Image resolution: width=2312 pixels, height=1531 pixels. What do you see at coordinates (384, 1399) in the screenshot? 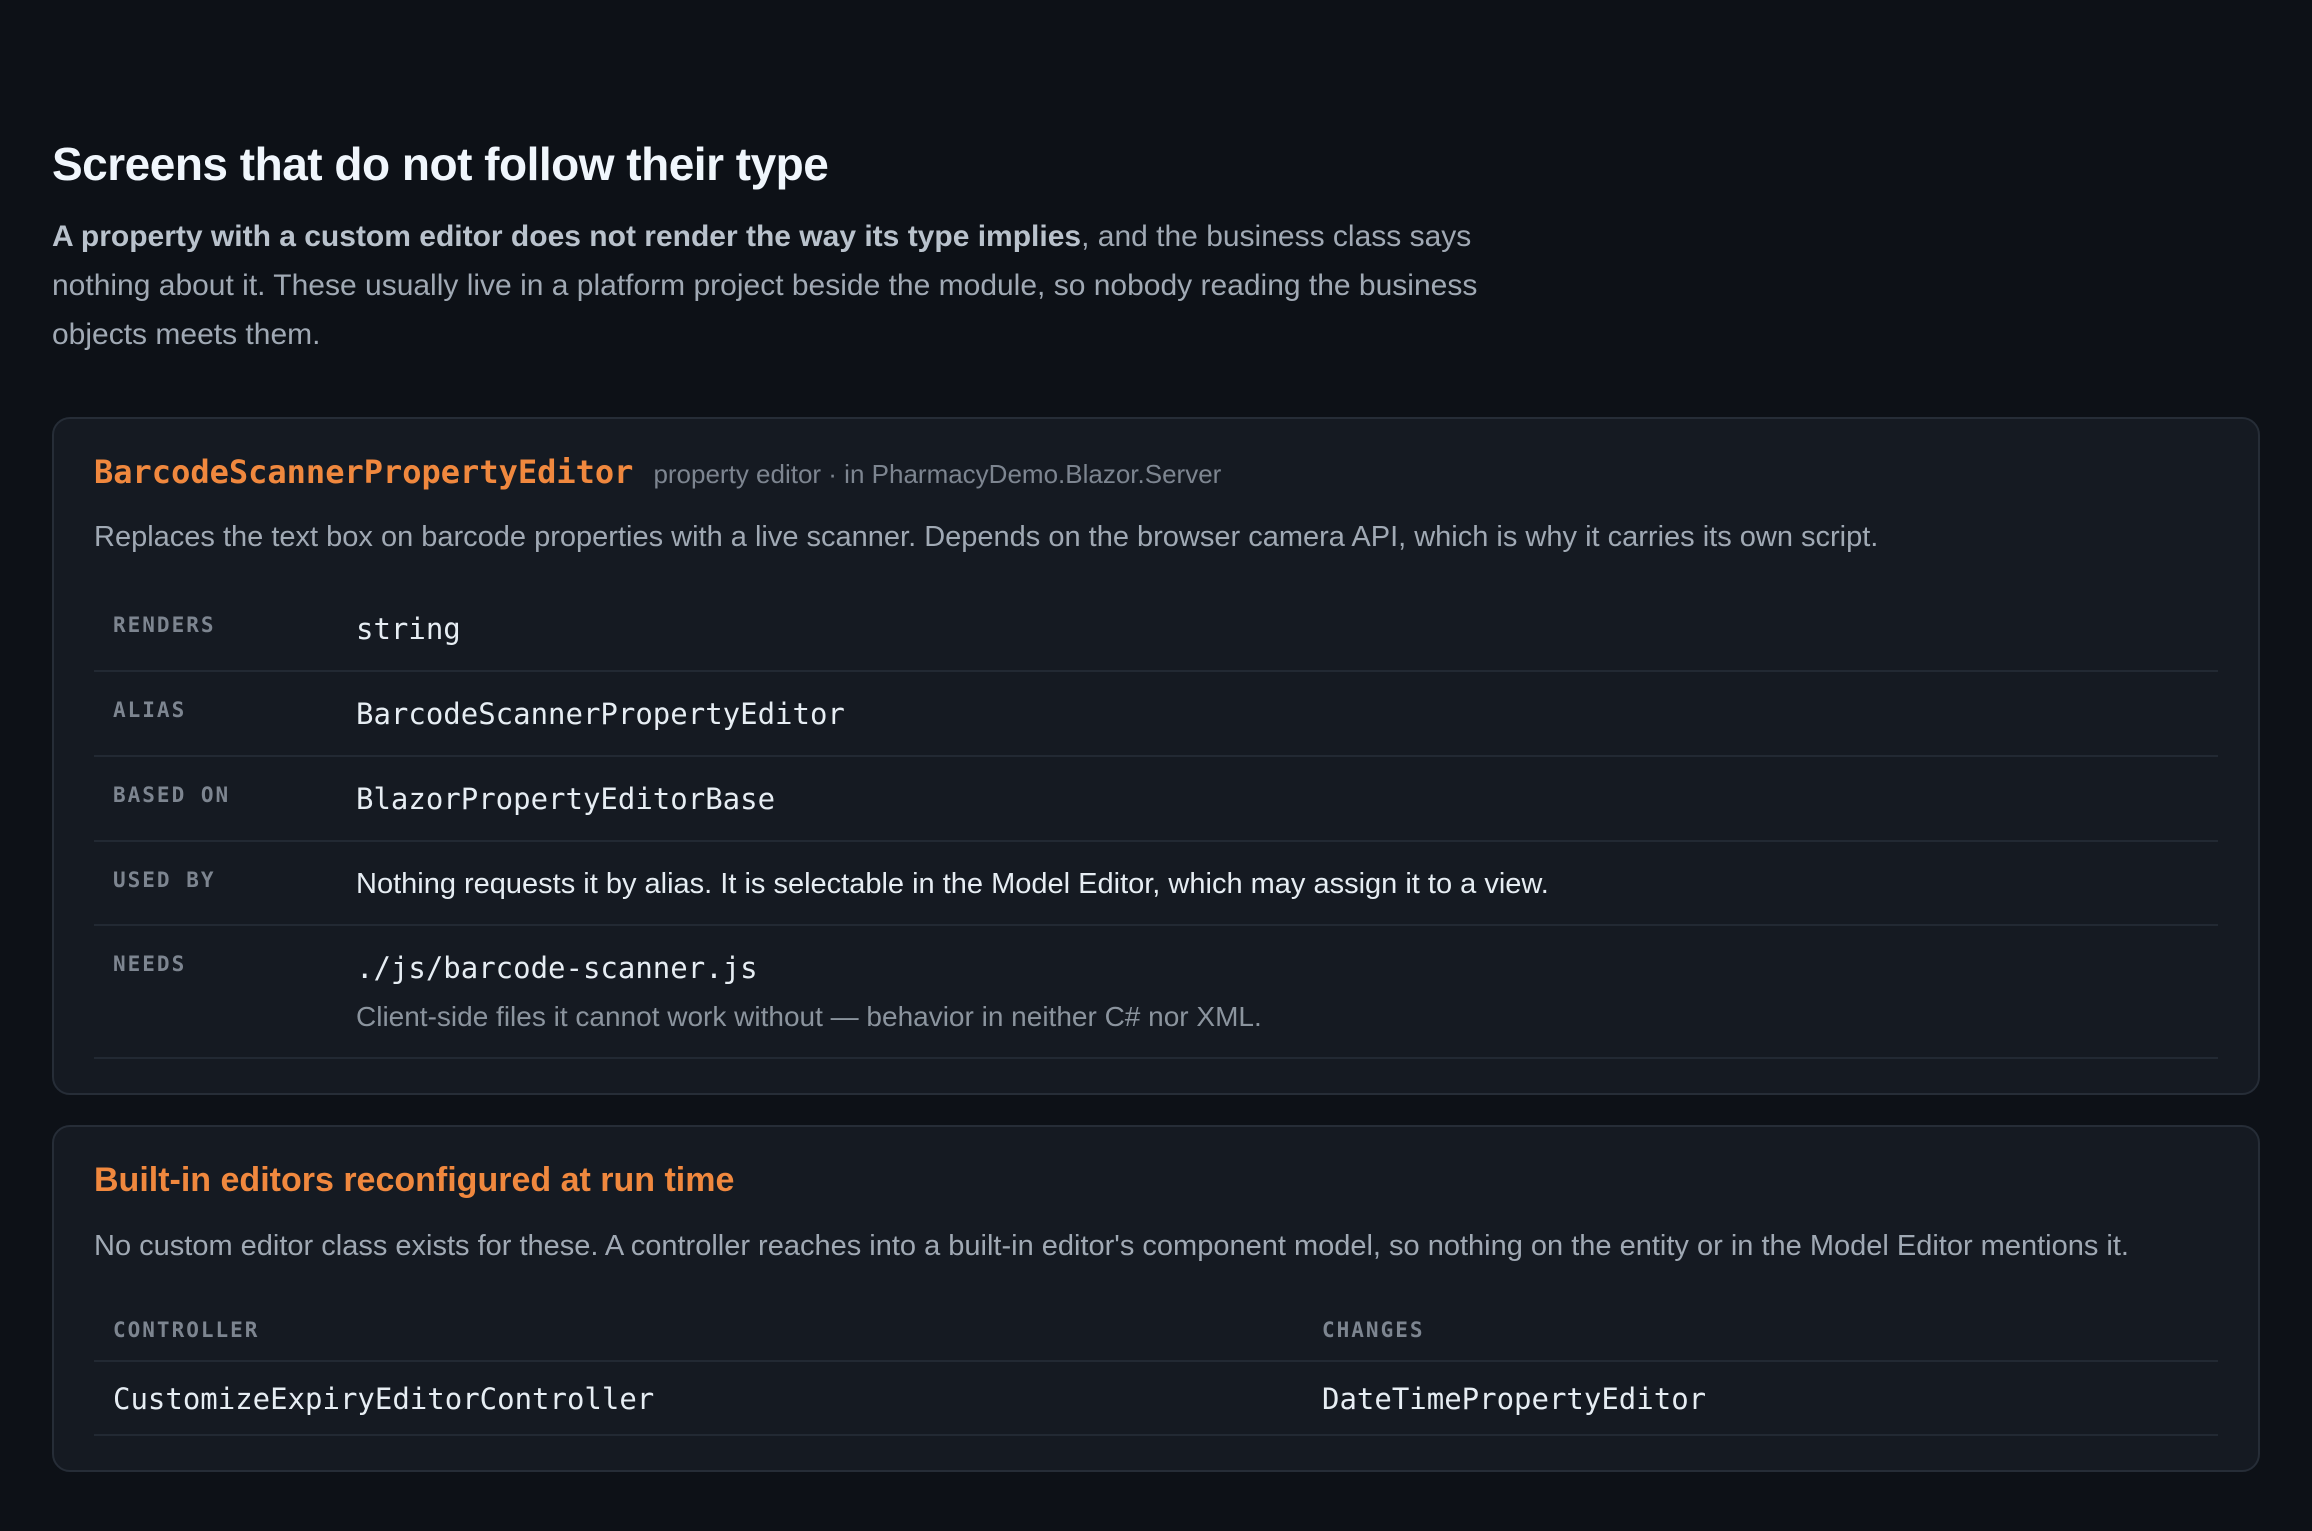
I see `controller-name: CustomizeExpiryEditorController` at bounding box center [384, 1399].